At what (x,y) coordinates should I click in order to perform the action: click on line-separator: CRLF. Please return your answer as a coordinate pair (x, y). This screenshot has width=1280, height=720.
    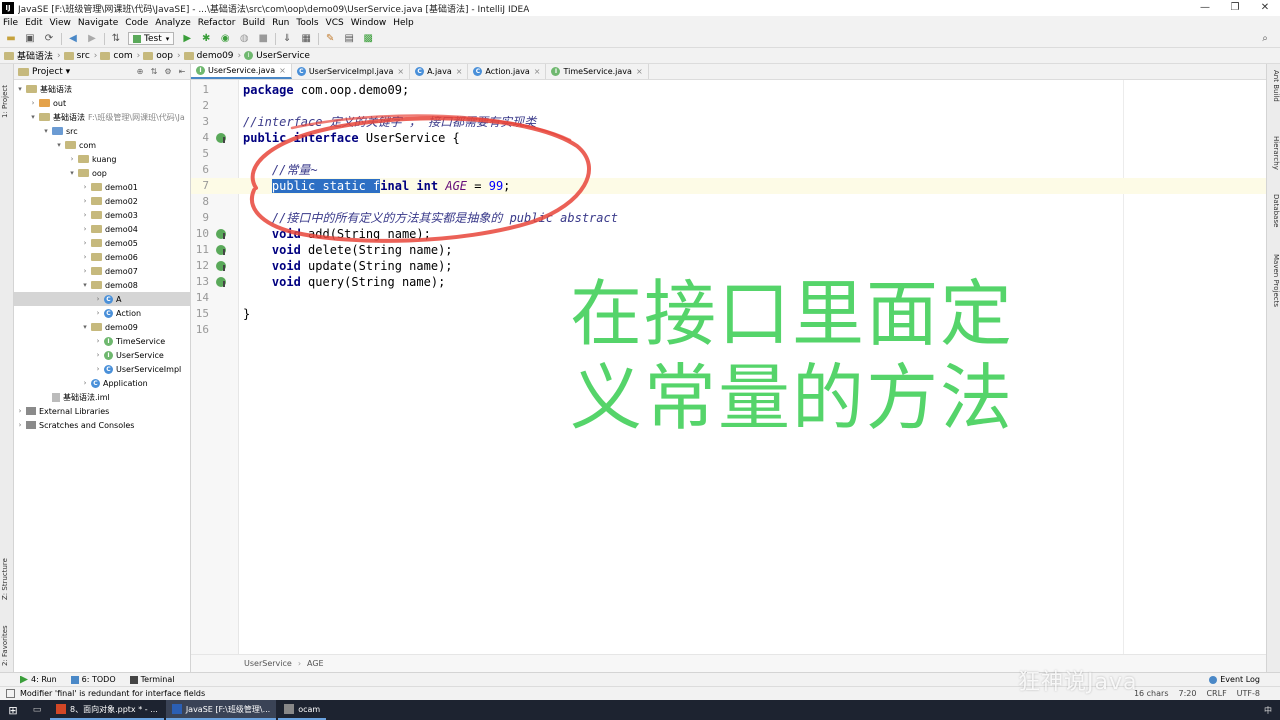
    Looking at the image, I should click on (1216, 693).